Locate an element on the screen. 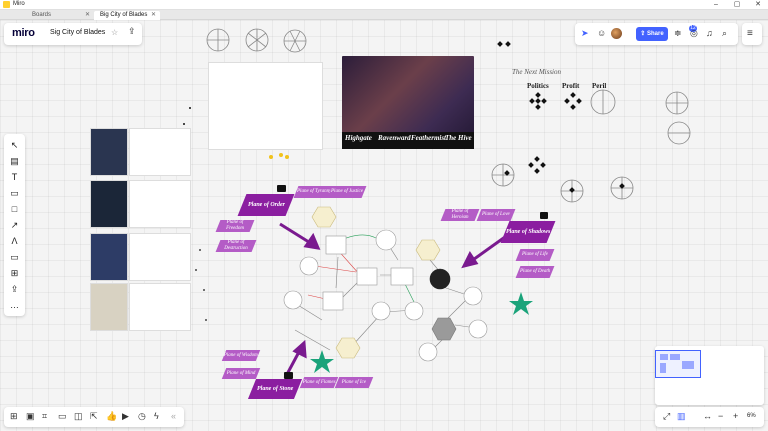 This screenshot has height=431, width=768. timer-icon: ◷ is located at coordinates (142, 416).